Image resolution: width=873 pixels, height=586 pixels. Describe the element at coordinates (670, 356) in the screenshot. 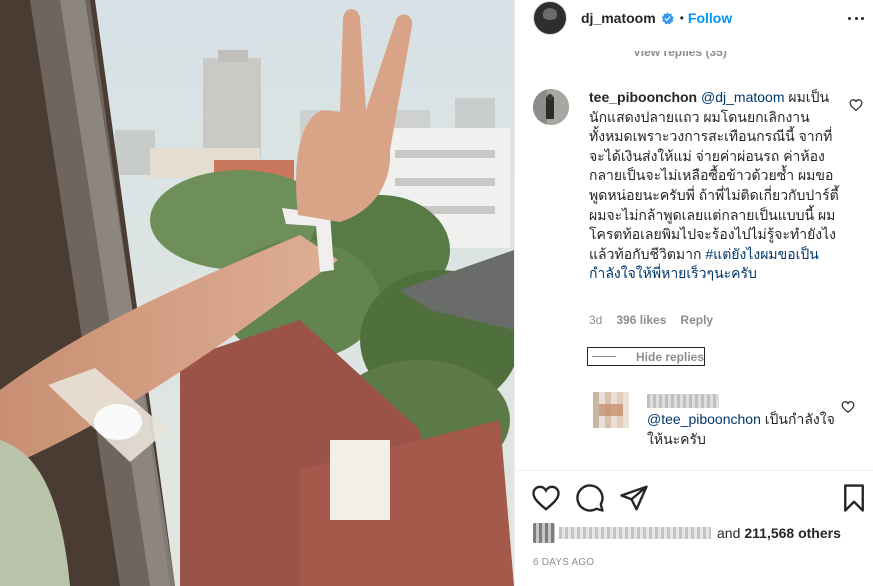

I see `hide-replies-label: Hide replies` at that location.